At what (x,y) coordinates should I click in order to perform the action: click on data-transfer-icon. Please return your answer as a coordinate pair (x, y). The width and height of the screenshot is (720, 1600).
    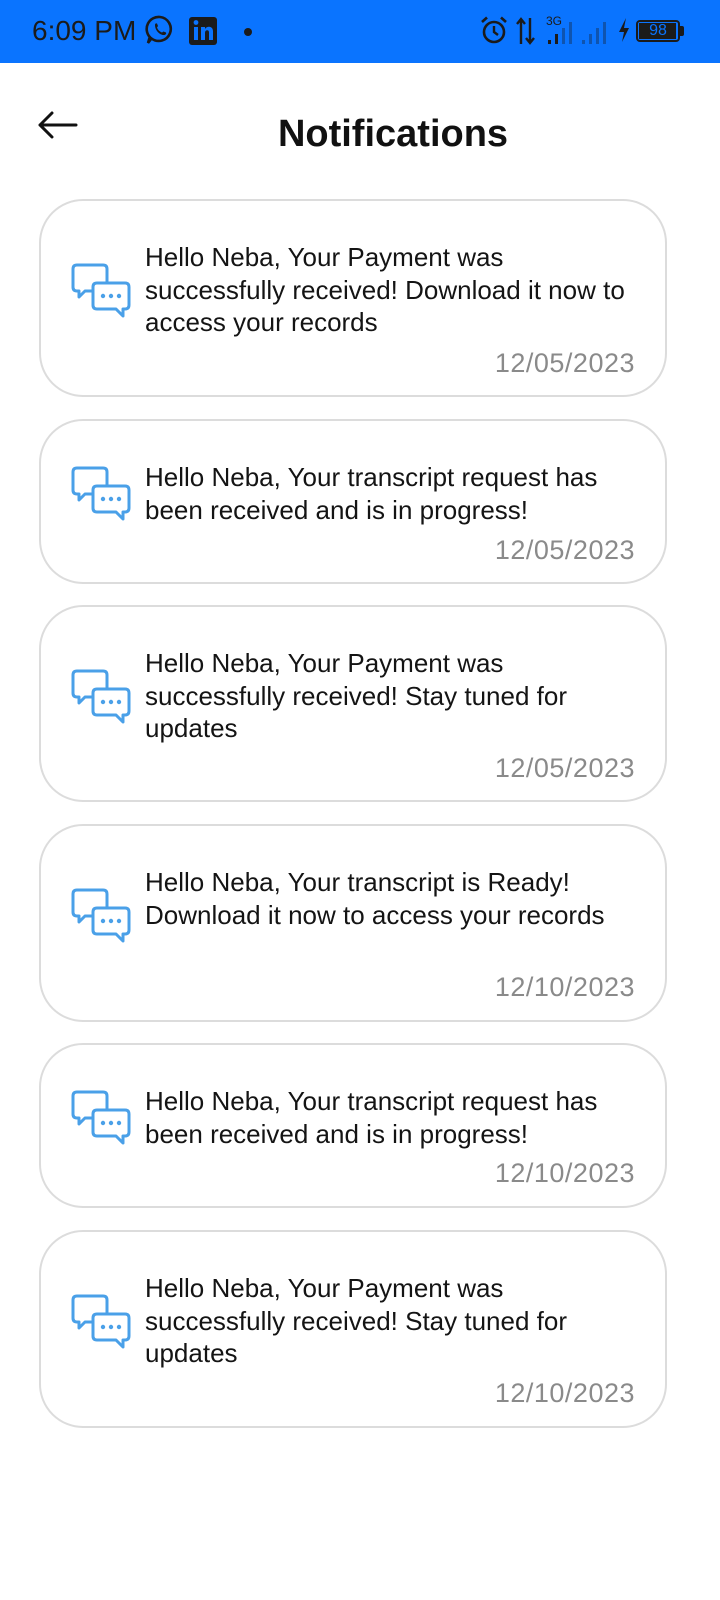
    Looking at the image, I should click on (525, 31).